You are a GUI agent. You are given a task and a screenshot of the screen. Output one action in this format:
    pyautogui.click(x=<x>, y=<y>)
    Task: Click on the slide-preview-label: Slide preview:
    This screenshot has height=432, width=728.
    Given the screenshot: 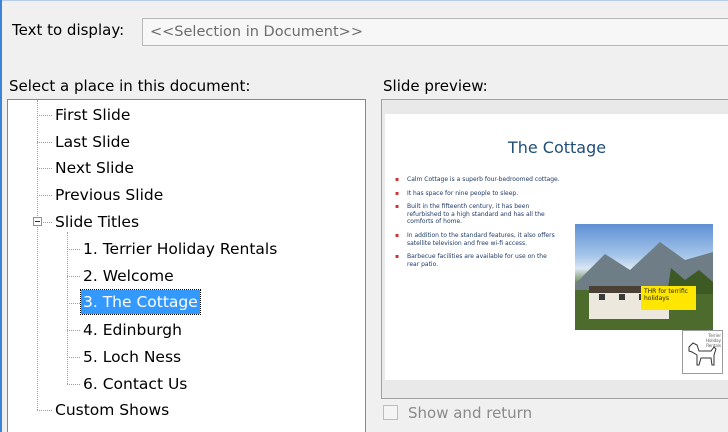 What is the action you would take?
    pyautogui.click(x=435, y=86)
    